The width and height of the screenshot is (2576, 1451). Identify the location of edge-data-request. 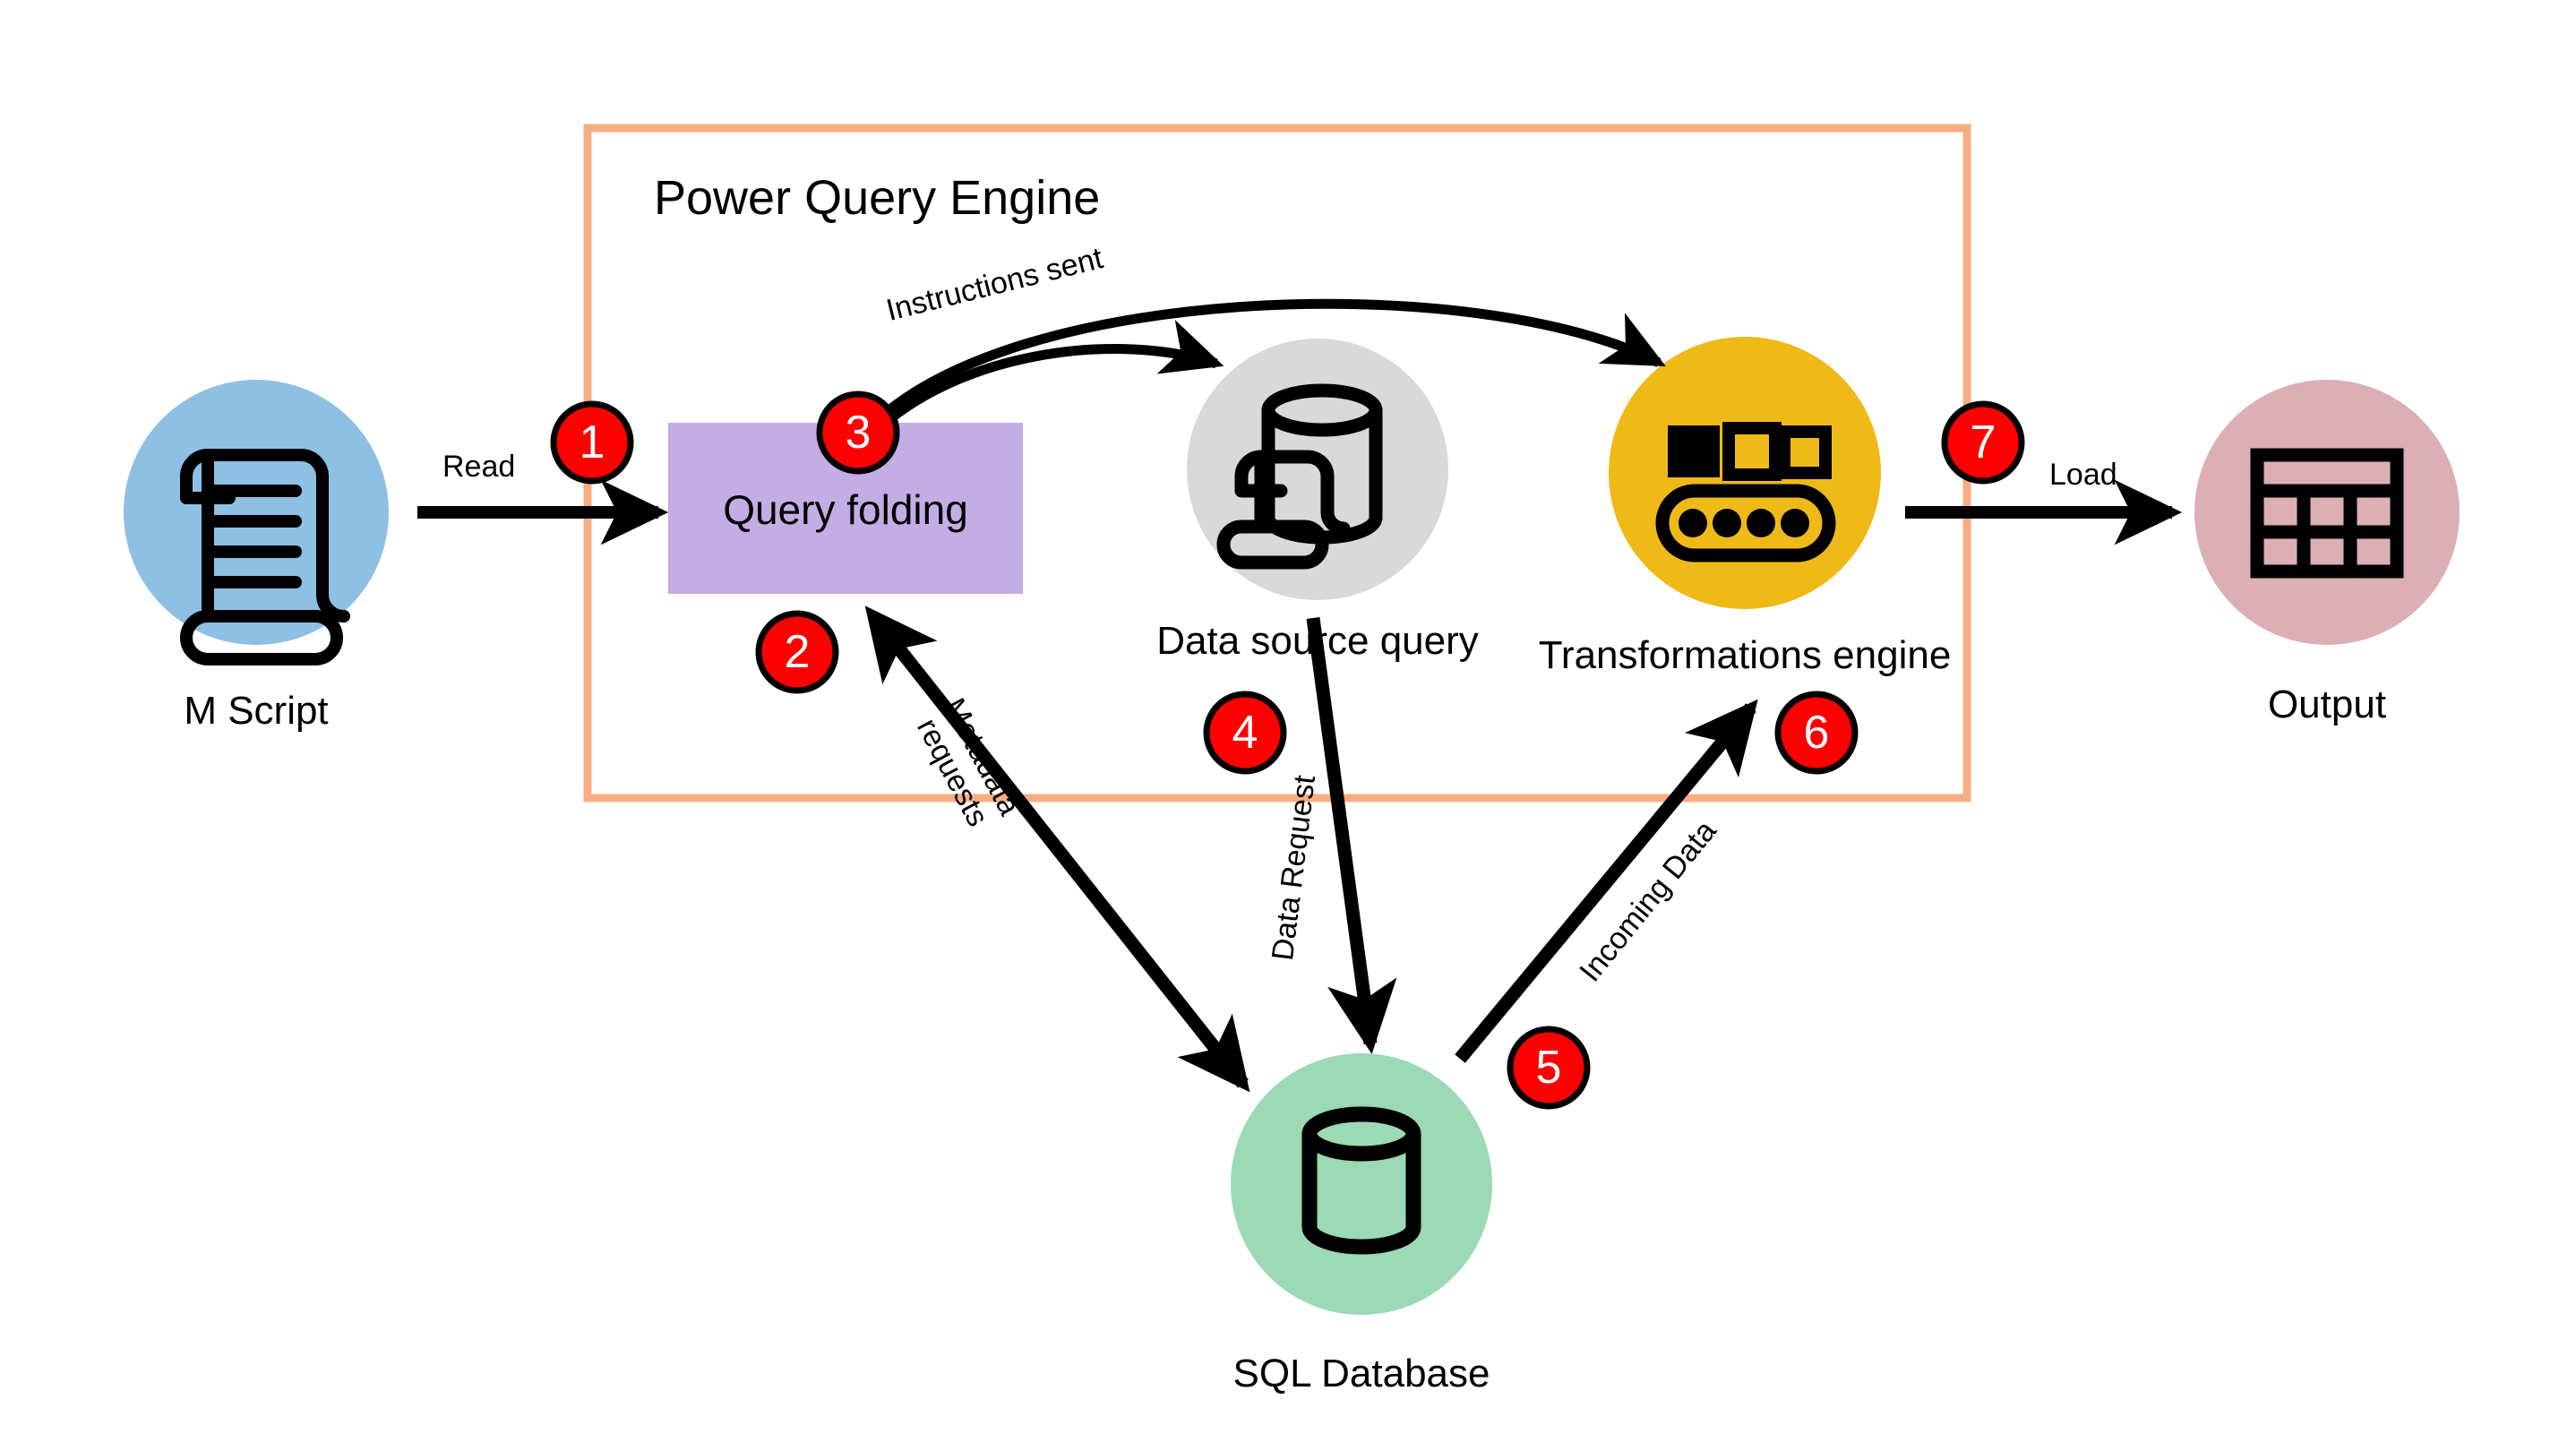
(1351, 835).